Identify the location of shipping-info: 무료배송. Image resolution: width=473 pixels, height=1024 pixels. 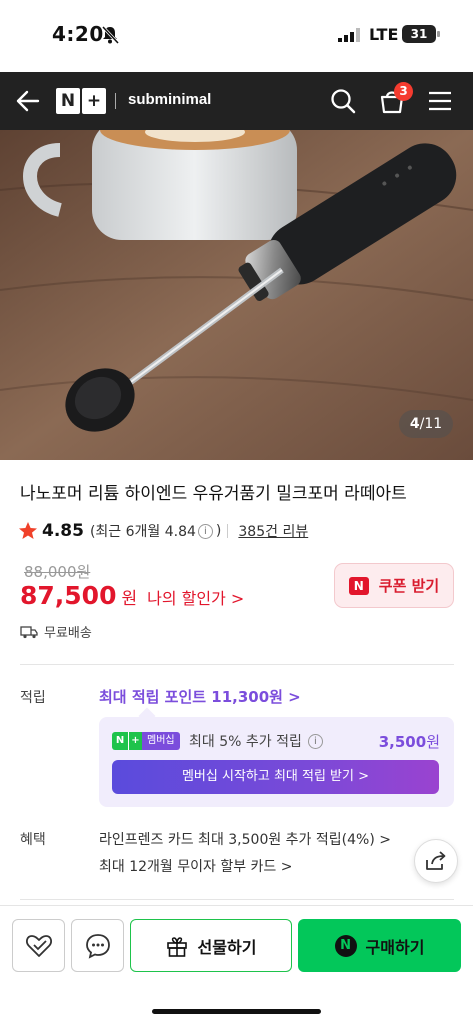
(56, 631).